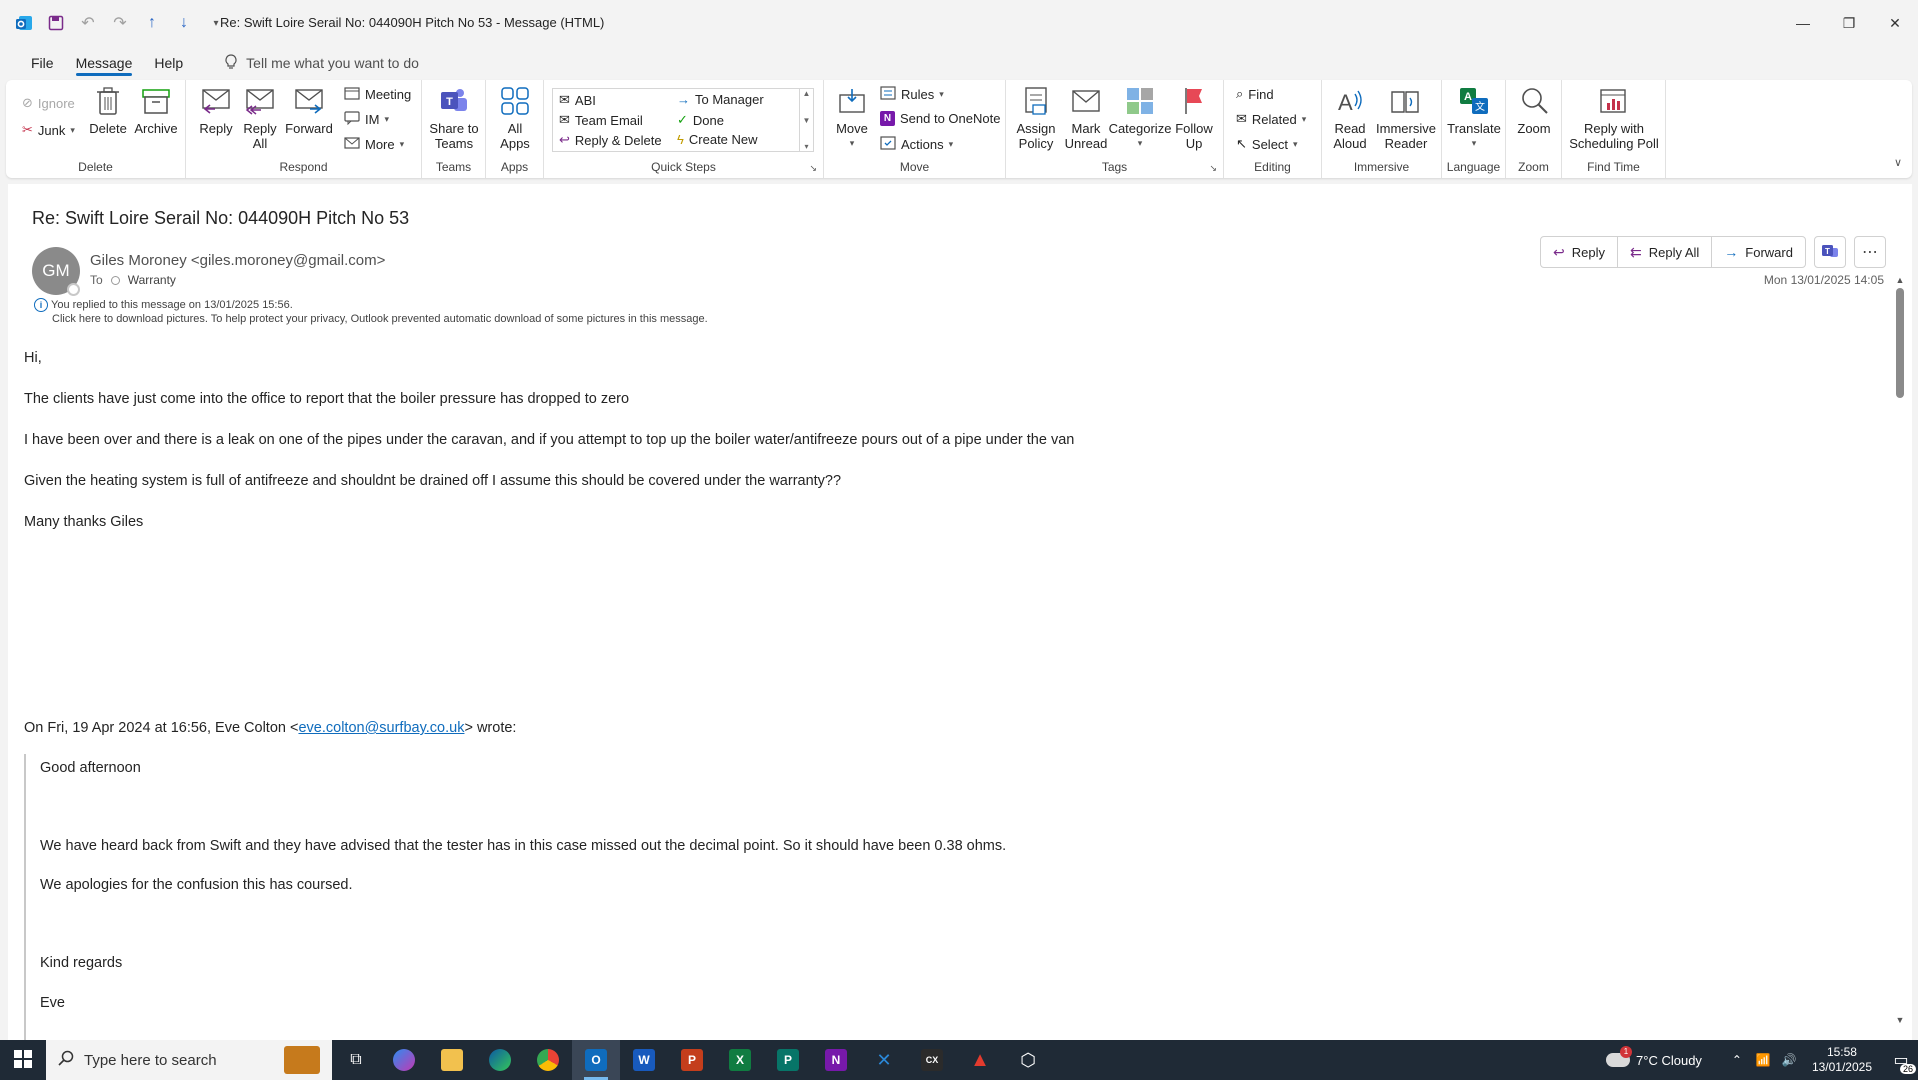 Image resolution: width=1918 pixels, height=1080 pixels. Describe the element at coordinates (548, 1060) in the screenshot. I see `chrome-icon` at that location.